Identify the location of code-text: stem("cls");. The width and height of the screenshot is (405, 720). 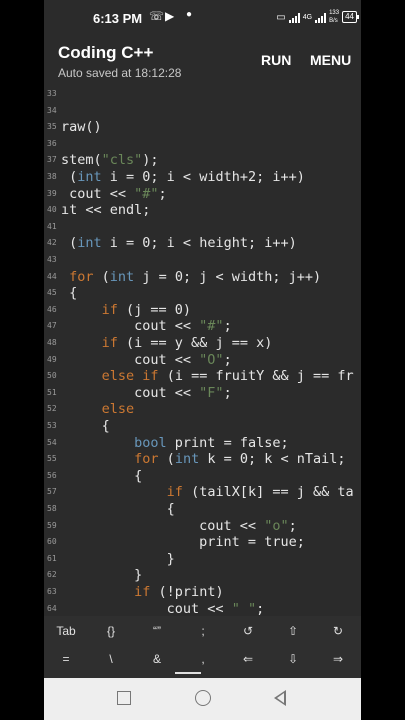
(110, 160).